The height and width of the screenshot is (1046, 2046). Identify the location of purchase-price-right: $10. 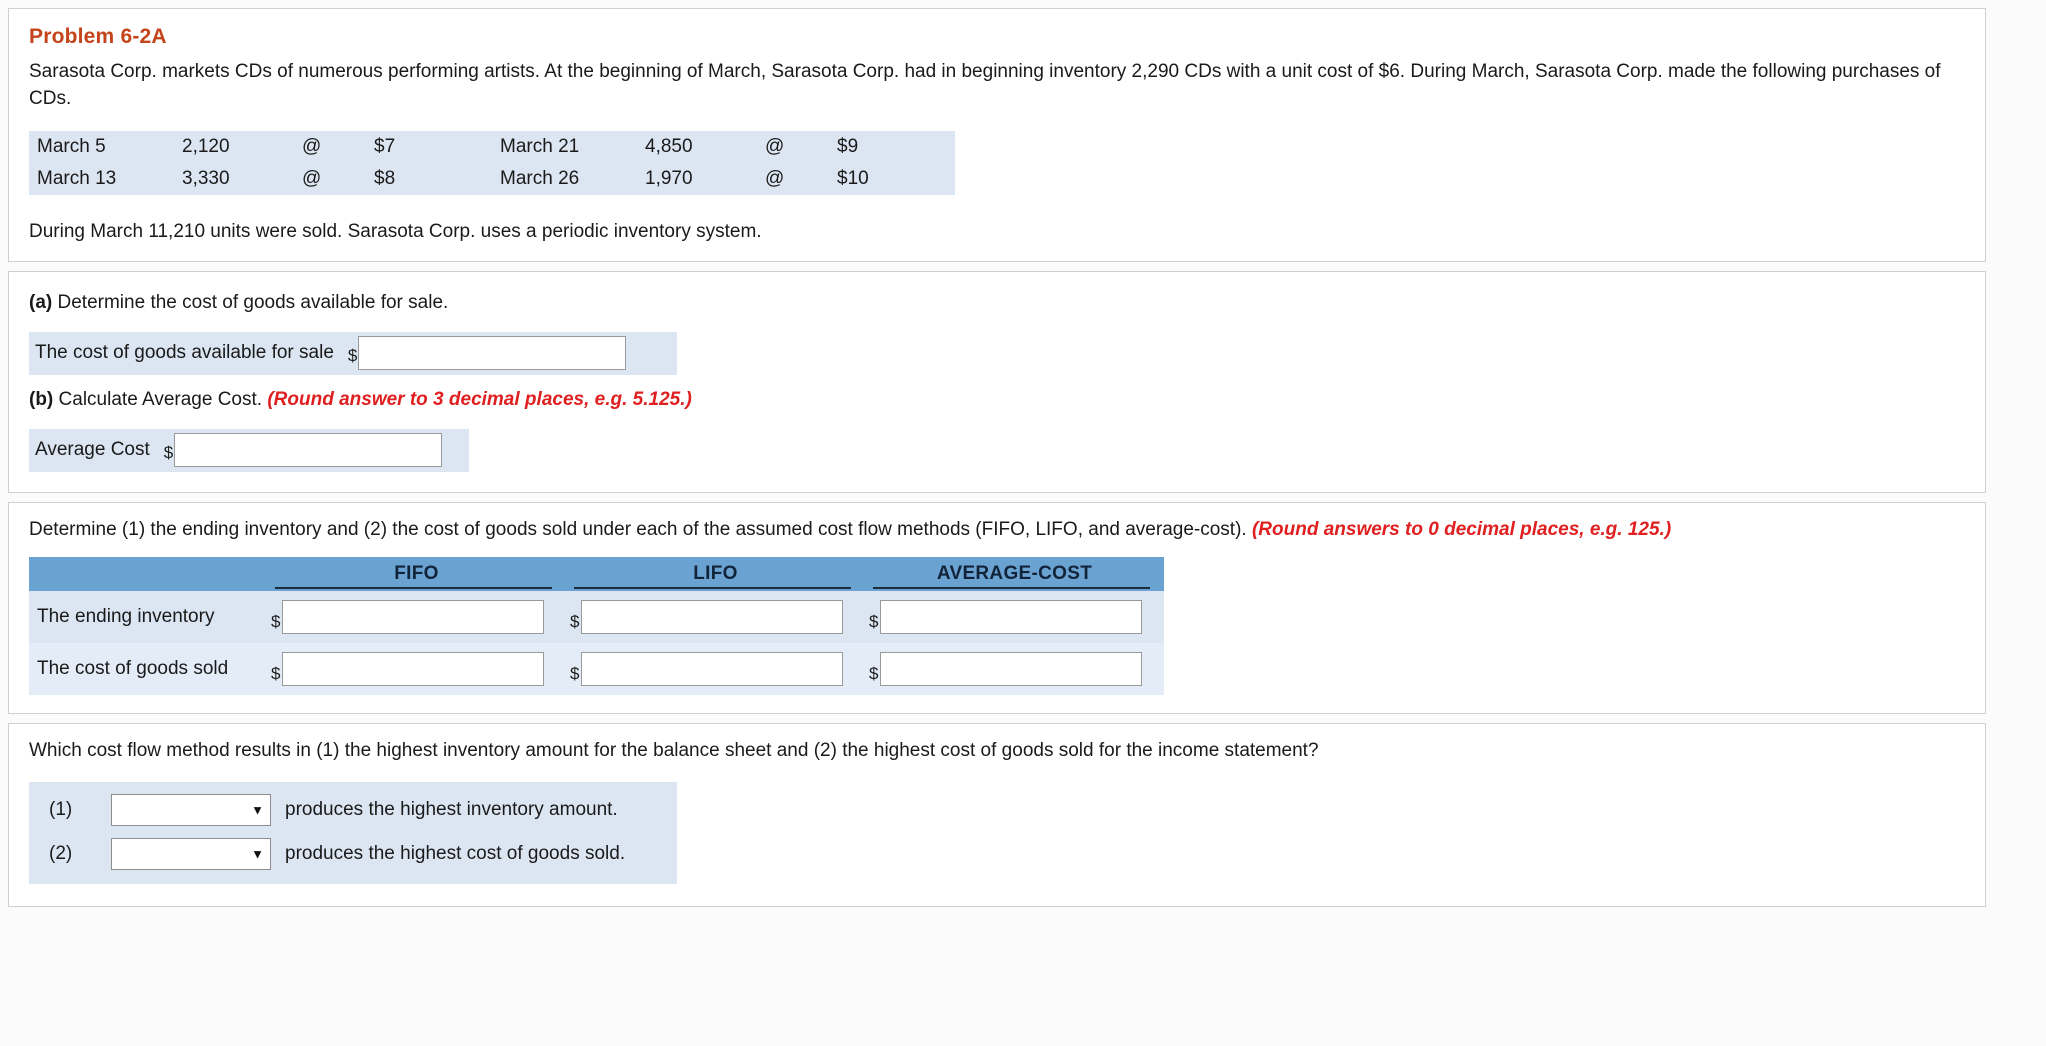
(853, 178).